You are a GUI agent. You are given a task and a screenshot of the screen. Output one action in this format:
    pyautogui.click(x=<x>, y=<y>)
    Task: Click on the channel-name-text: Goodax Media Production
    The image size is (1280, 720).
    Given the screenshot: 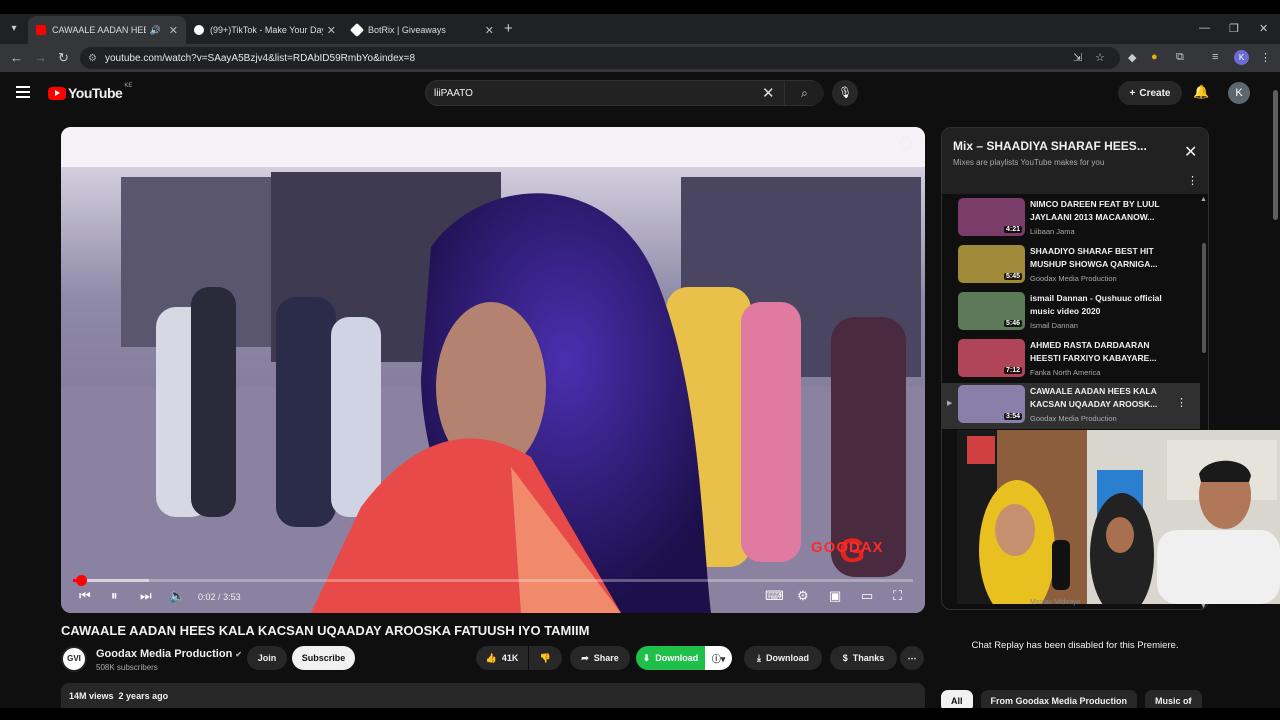 What is the action you would take?
    pyautogui.click(x=164, y=654)
    